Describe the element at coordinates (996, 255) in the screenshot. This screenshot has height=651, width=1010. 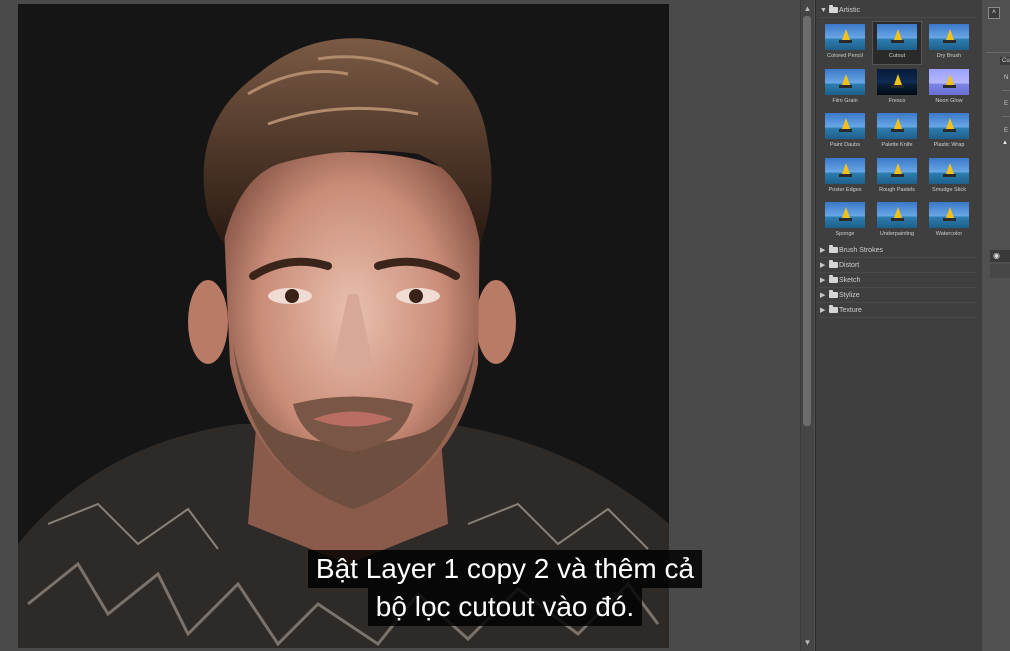
I see `eye-icon: ◉` at that location.